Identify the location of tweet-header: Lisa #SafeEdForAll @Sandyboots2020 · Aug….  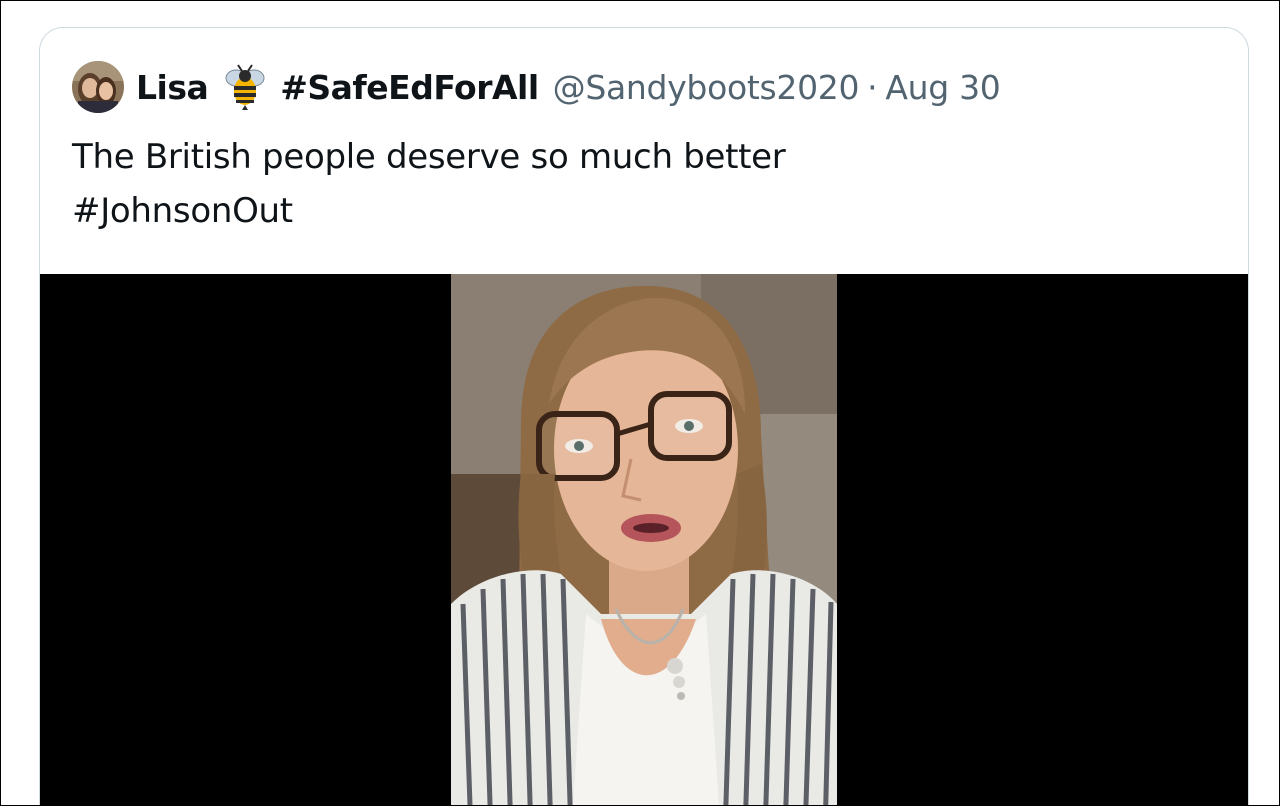
(536, 87).